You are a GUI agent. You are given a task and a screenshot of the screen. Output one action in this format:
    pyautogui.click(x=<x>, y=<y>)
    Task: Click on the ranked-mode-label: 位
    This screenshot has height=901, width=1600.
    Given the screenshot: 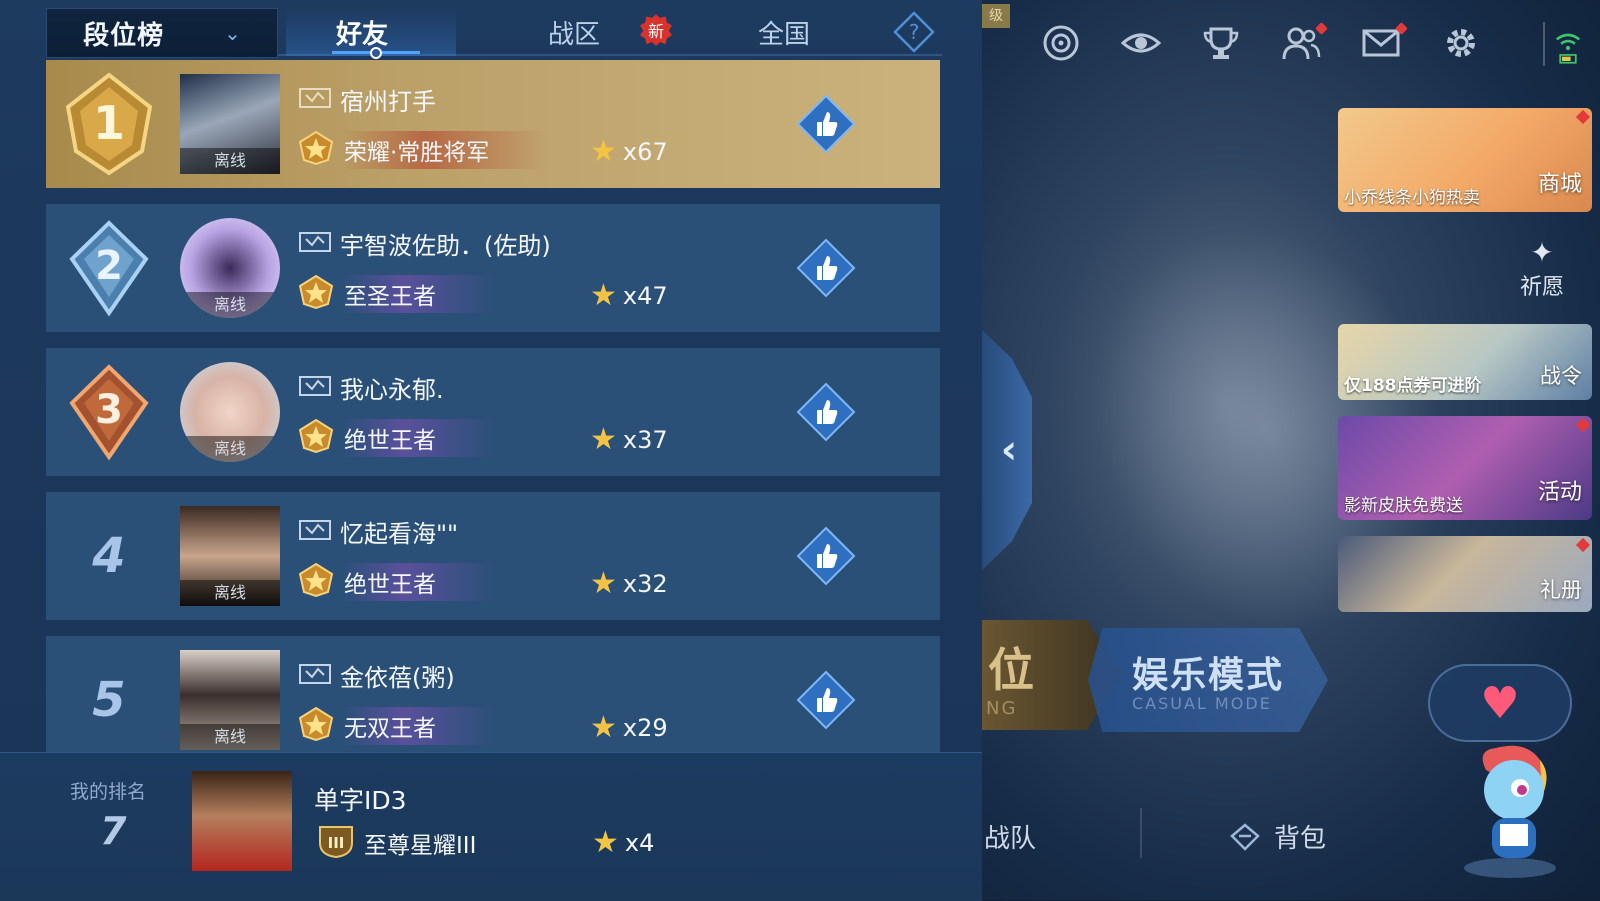 What is the action you would take?
    pyautogui.click(x=1011, y=670)
    